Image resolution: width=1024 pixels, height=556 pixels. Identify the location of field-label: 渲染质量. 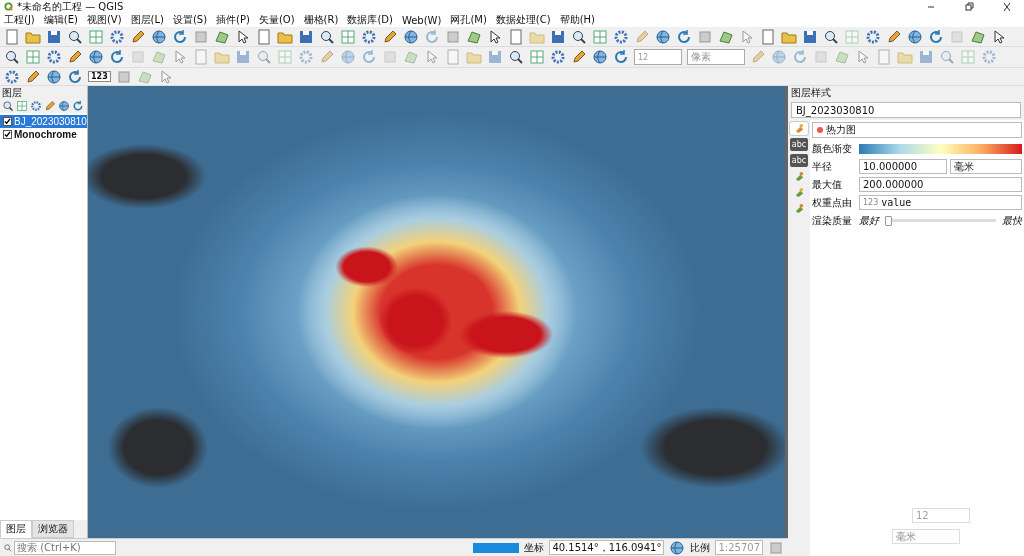
(832, 220).